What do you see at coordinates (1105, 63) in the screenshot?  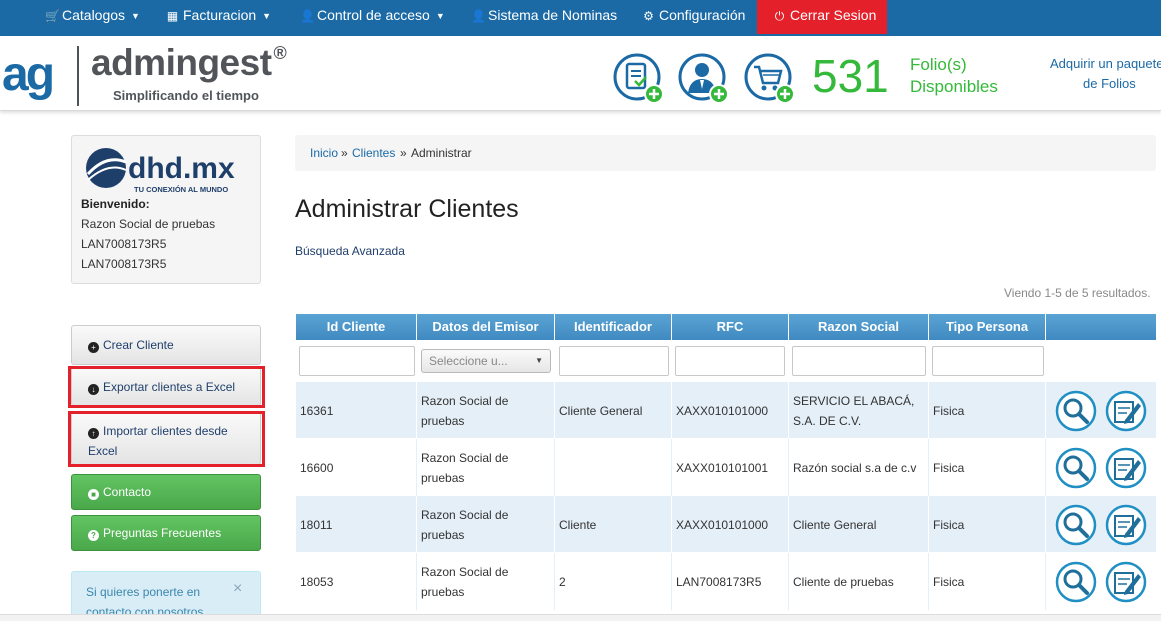 I see `buy-folios-link: Adquirir un paquete` at bounding box center [1105, 63].